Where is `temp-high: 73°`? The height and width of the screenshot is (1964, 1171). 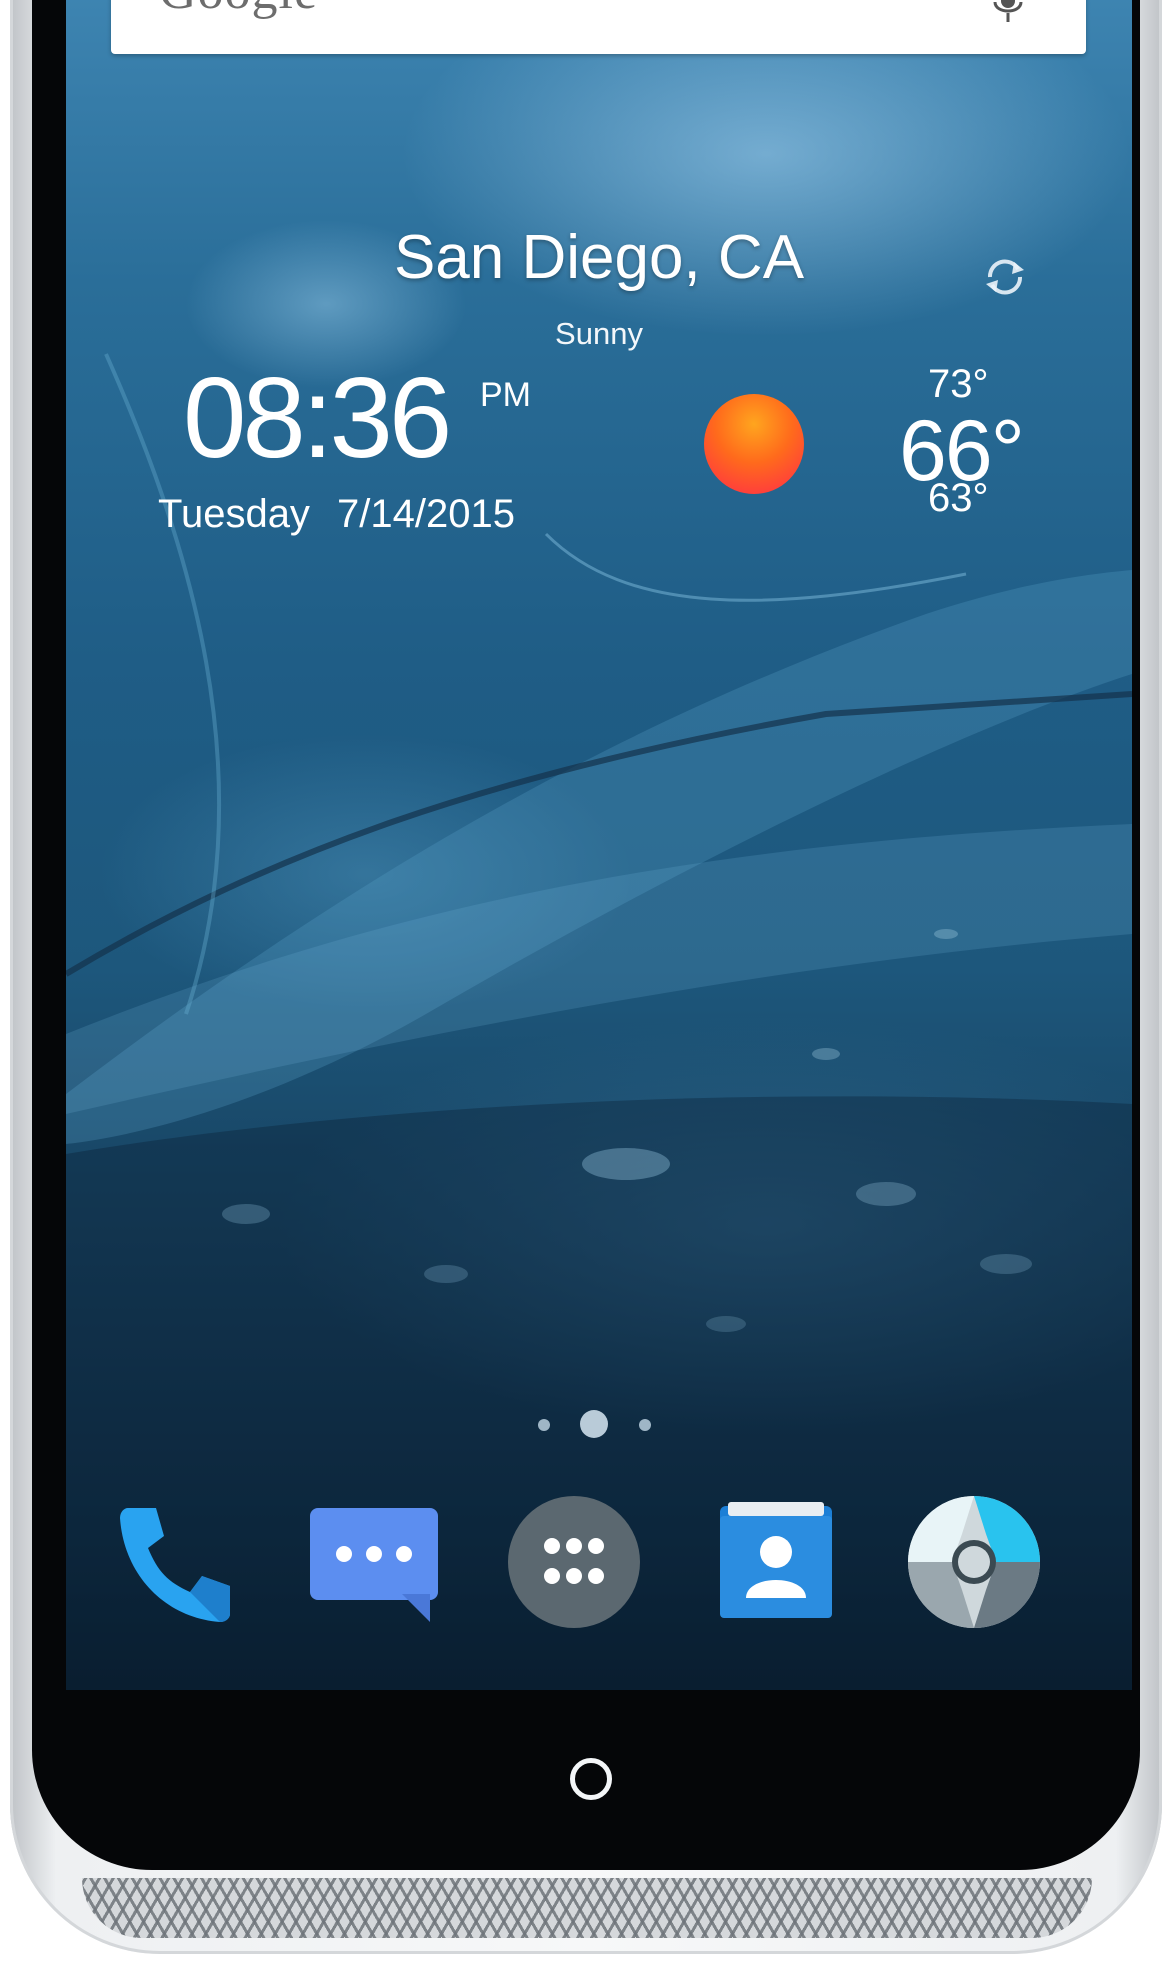 temp-high: 73° is located at coordinates (958, 384).